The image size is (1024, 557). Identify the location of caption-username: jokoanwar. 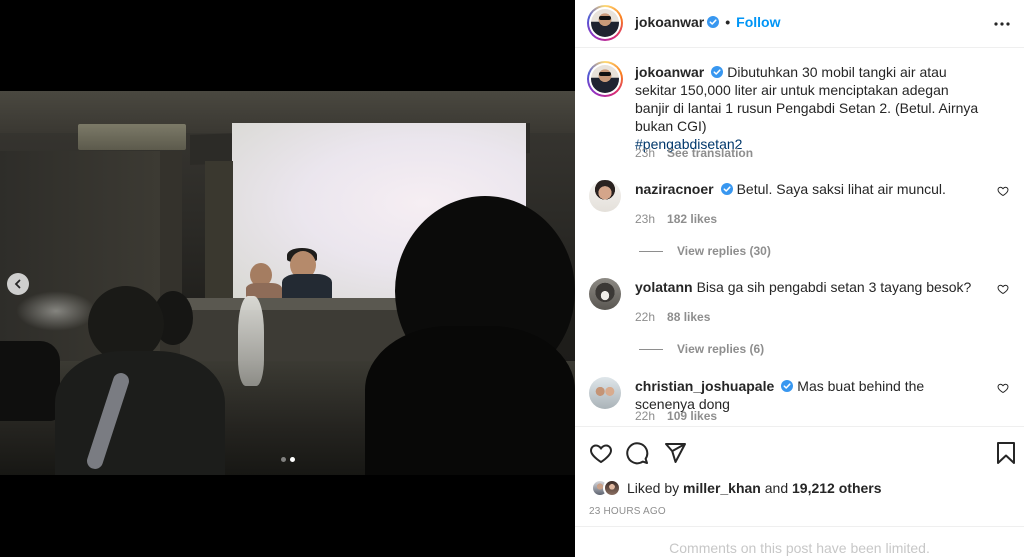
(669, 72).